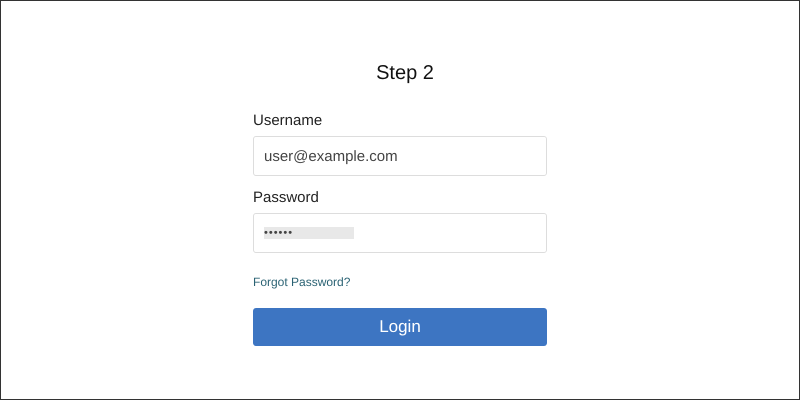 The image size is (800, 400). What do you see at coordinates (301, 282) in the screenshot?
I see `forgot-password-link: Forgot Password?` at bounding box center [301, 282].